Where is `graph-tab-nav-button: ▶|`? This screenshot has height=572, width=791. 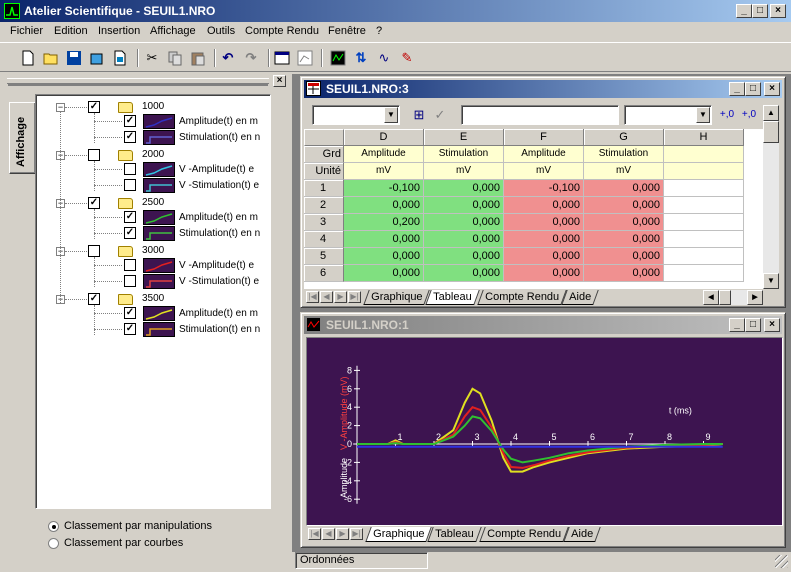 graph-tab-nav-button: ▶| is located at coordinates (356, 534).